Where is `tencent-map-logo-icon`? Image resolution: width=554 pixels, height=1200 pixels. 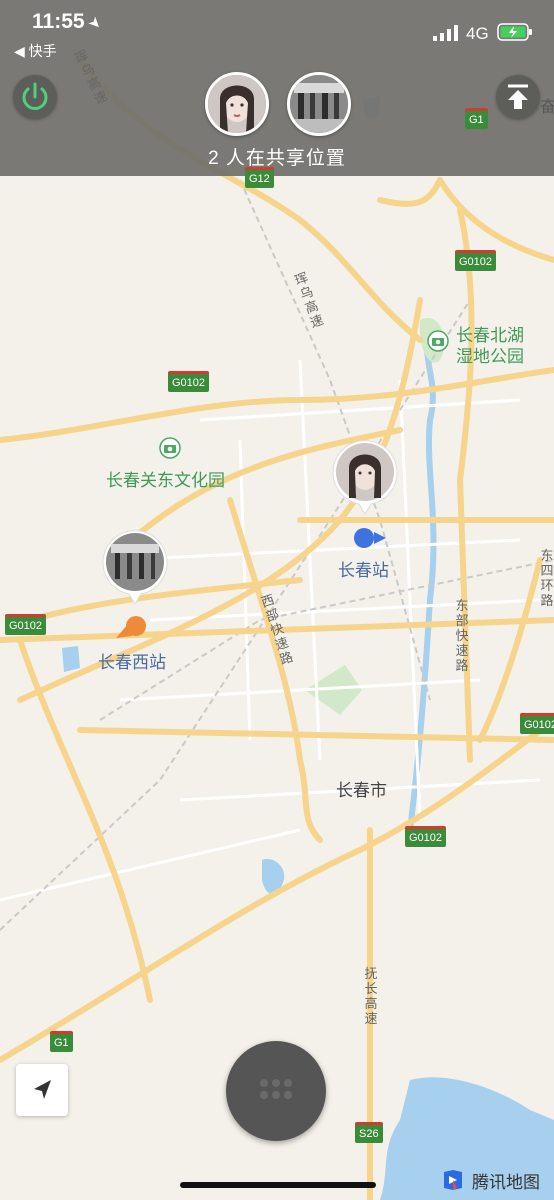 tencent-map-logo-icon is located at coordinates (453, 1180).